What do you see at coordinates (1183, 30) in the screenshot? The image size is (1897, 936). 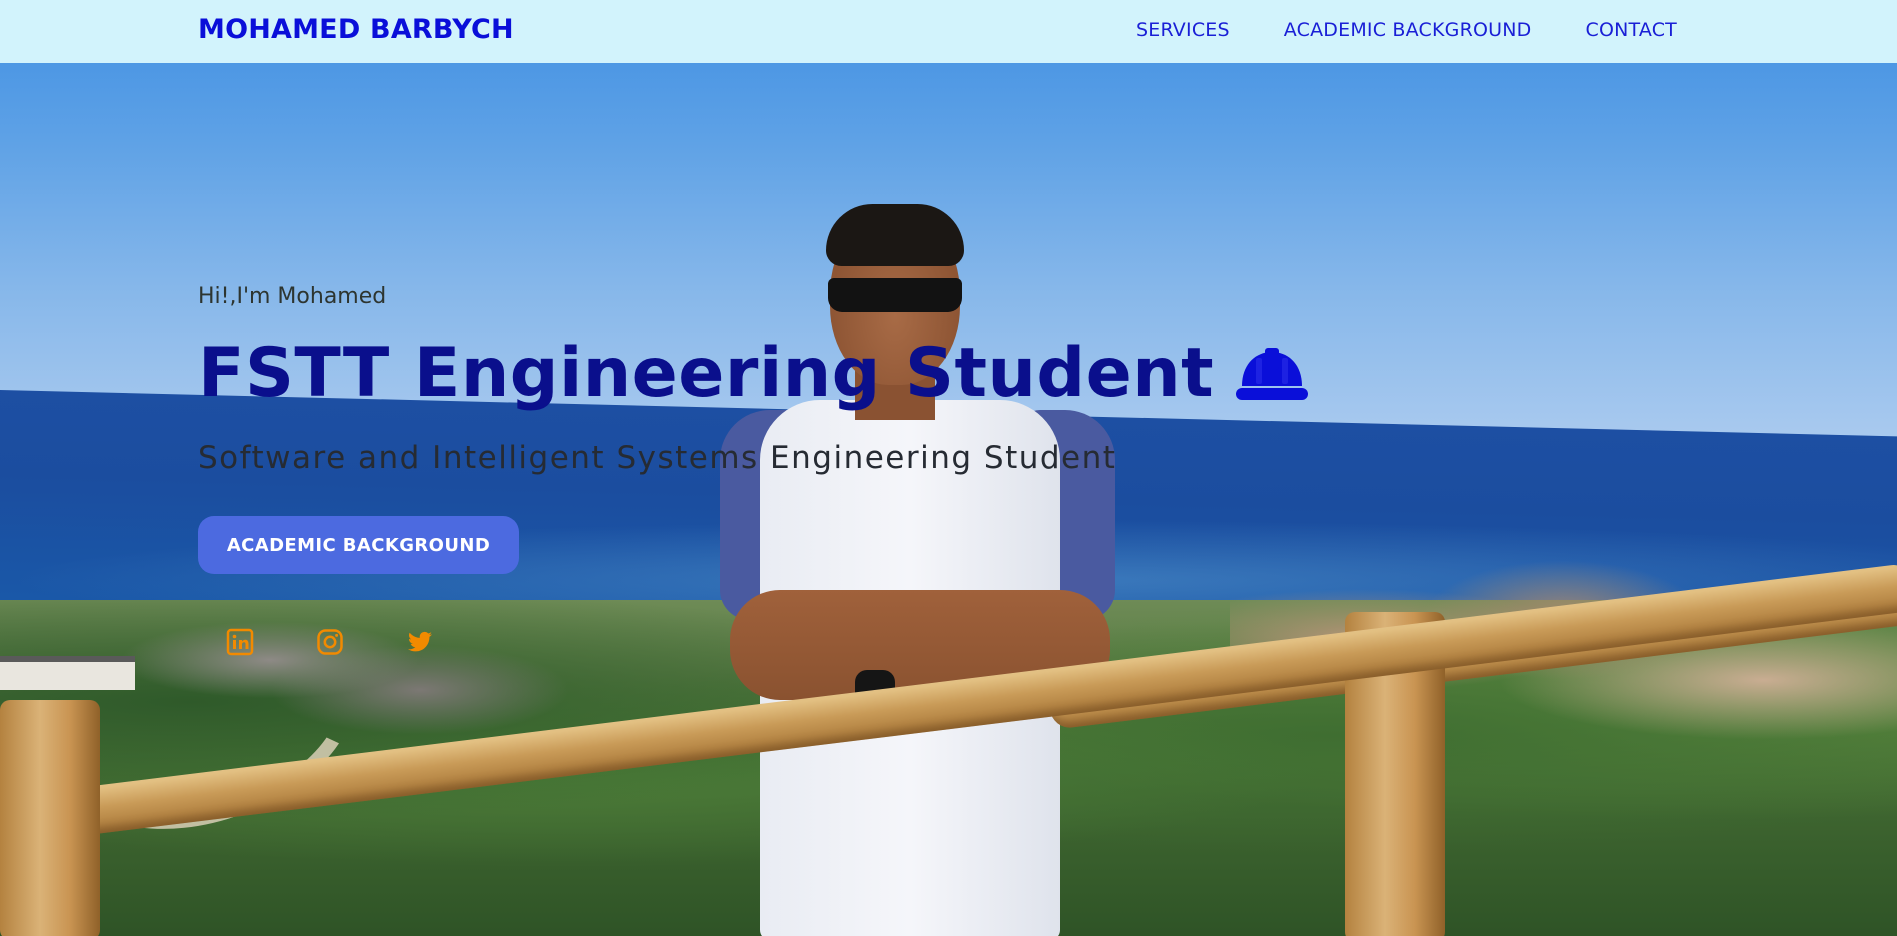 I see `nav-link-services: SERVICES` at bounding box center [1183, 30].